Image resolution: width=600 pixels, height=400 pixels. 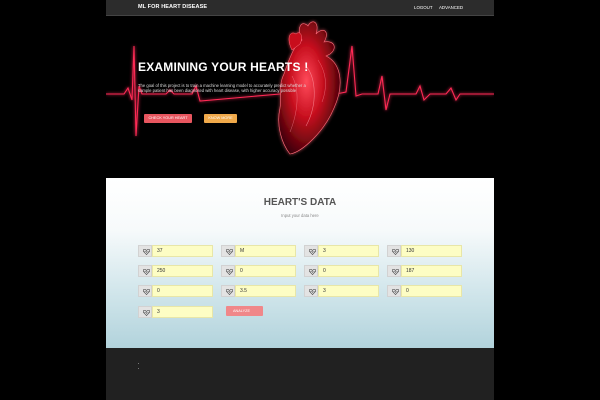 What do you see at coordinates (300, 215) in the screenshot?
I see `section-subtitle: Input your data here` at bounding box center [300, 215].